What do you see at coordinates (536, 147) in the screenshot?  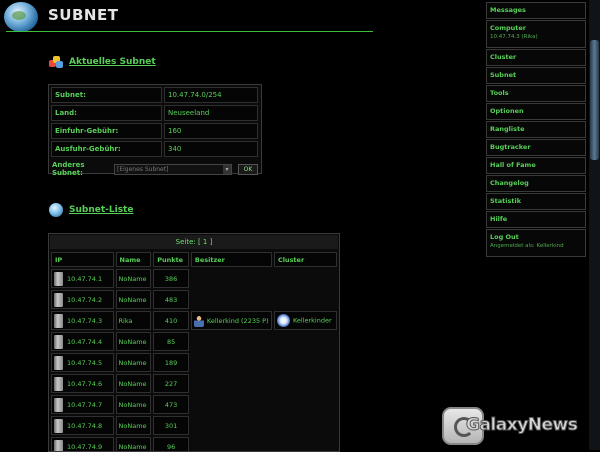 I see `sidebar-item-bugtracker: Bugtracker` at bounding box center [536, 147].